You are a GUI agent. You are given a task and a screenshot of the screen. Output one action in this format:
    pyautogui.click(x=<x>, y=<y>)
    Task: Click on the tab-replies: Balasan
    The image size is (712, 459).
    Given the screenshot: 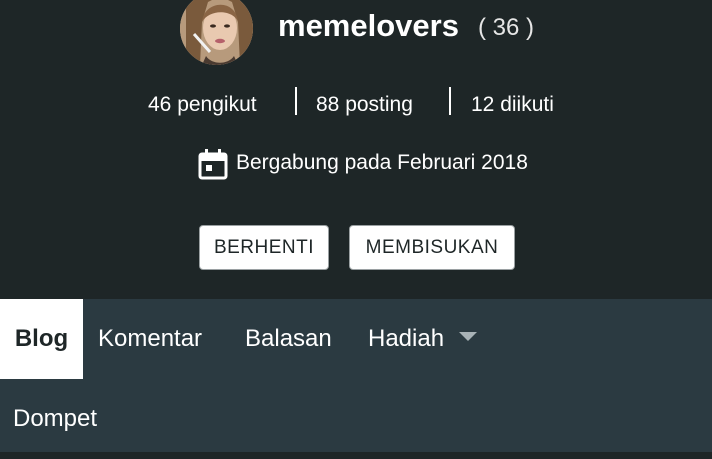 What is the action you would take?
    pyautogui.click(x=288, y=339)
    